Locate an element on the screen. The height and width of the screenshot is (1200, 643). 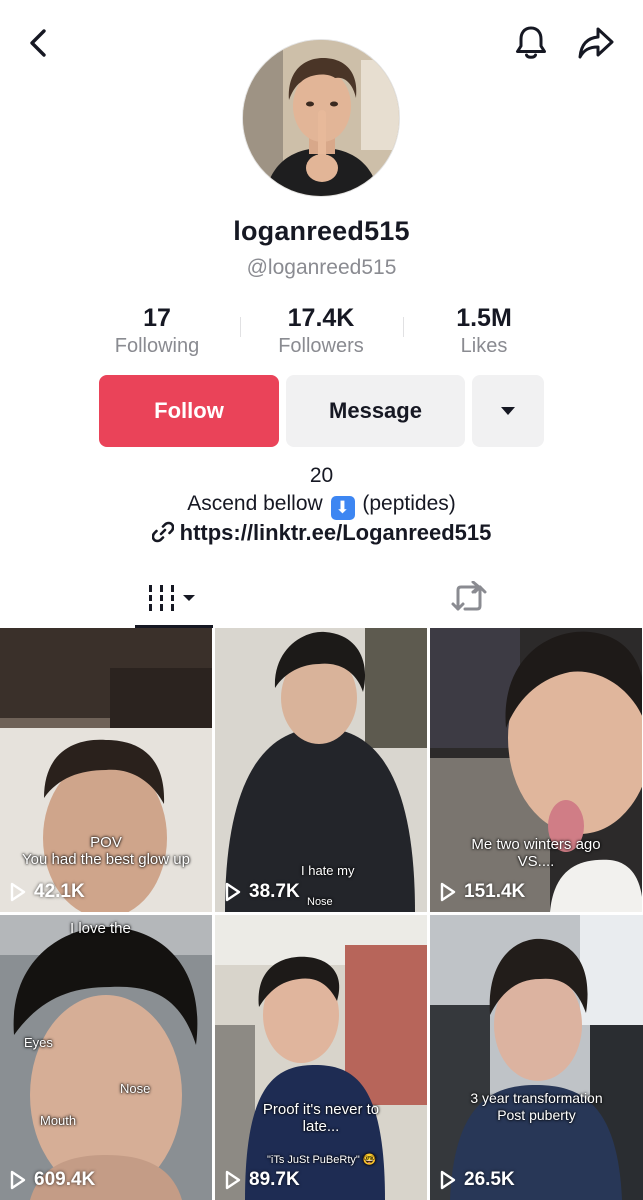
video-caption-text: POV You had the best glow up is located at coordinates (106, 851).